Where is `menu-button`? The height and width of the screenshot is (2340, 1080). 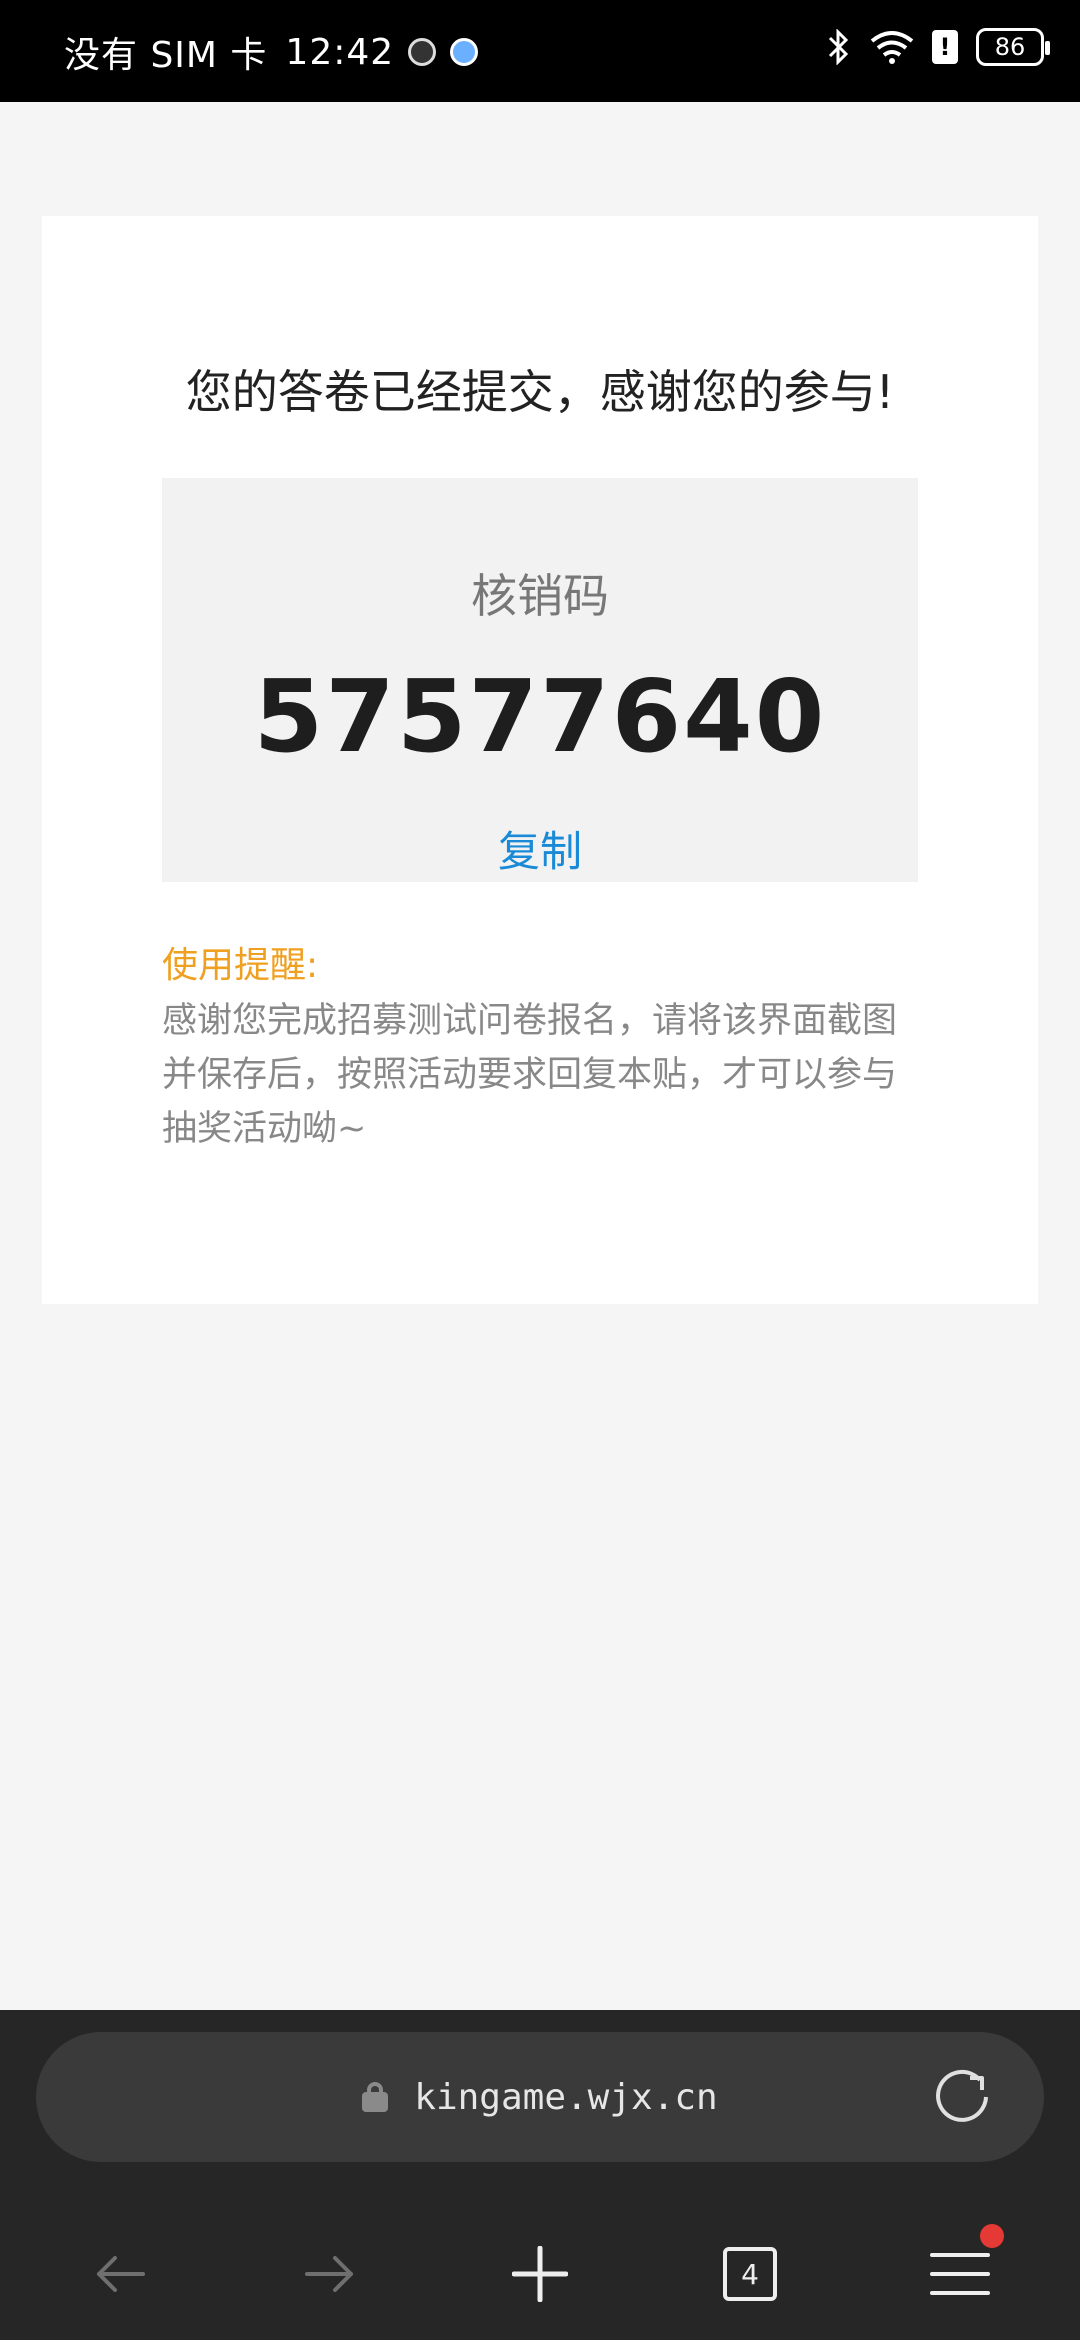
menu-button is located at coordinates (960, 2274).